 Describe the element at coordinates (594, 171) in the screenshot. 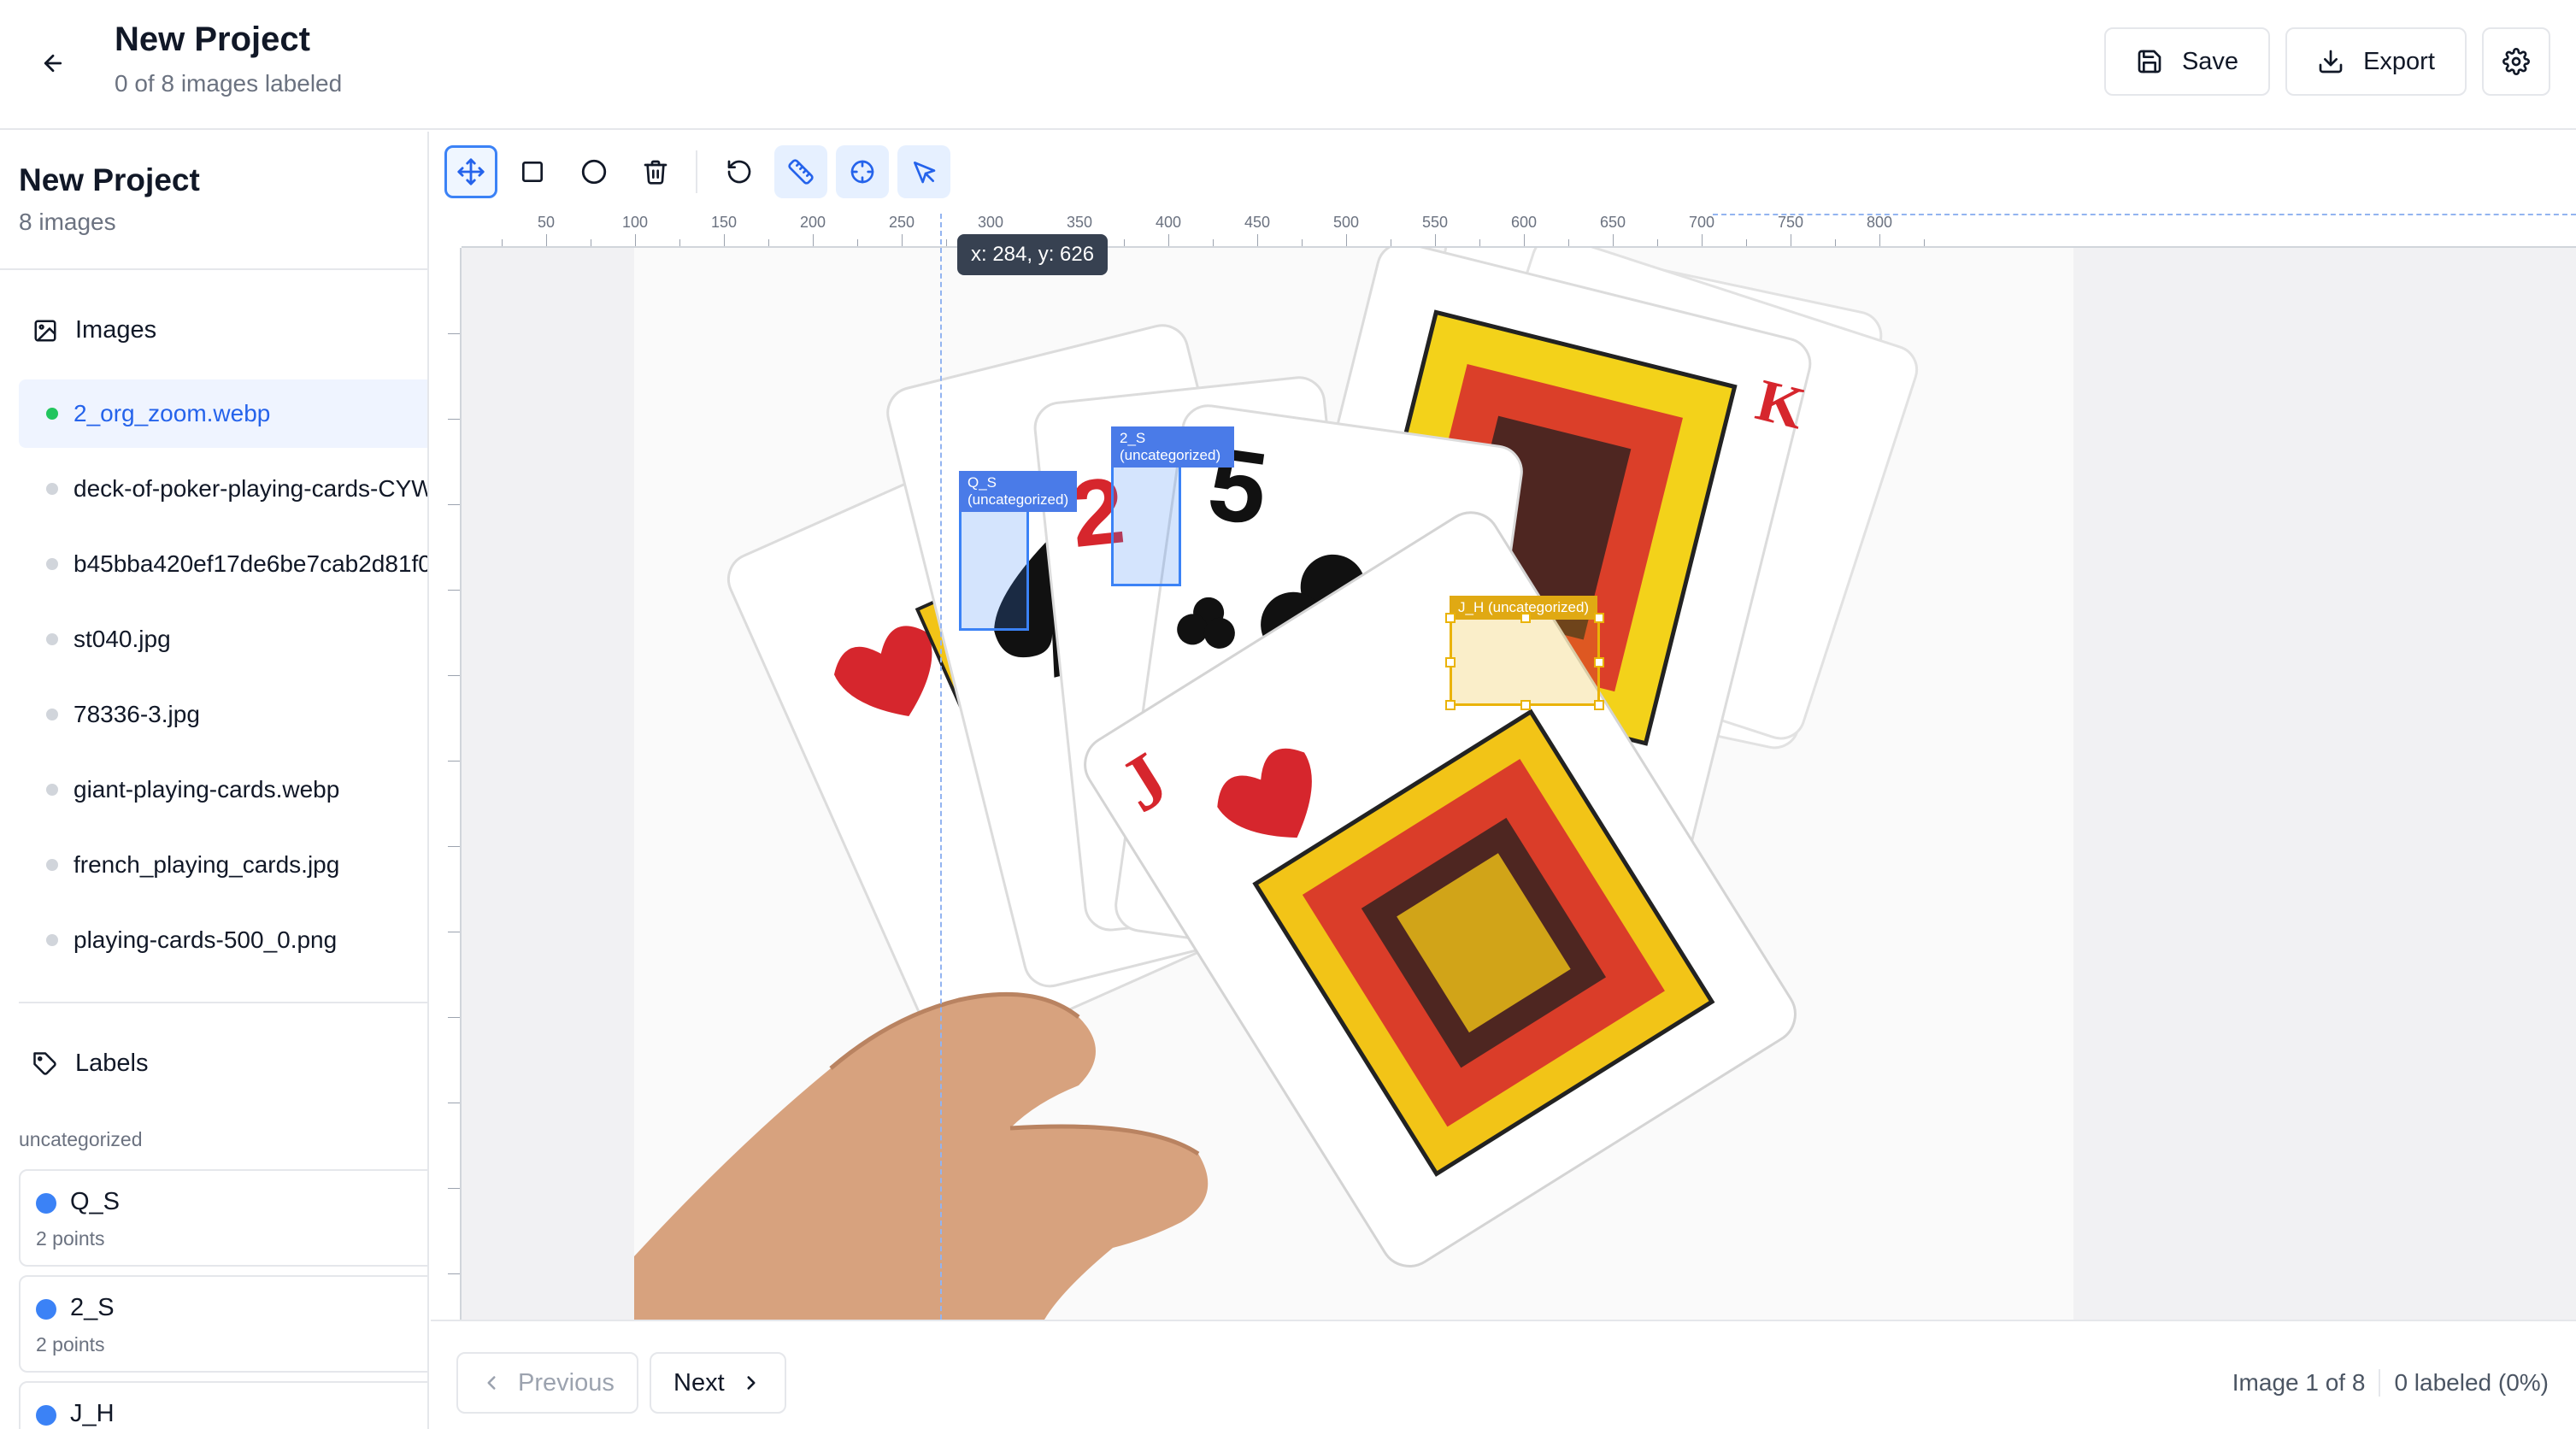

I see `circle-tool-button` at that location.